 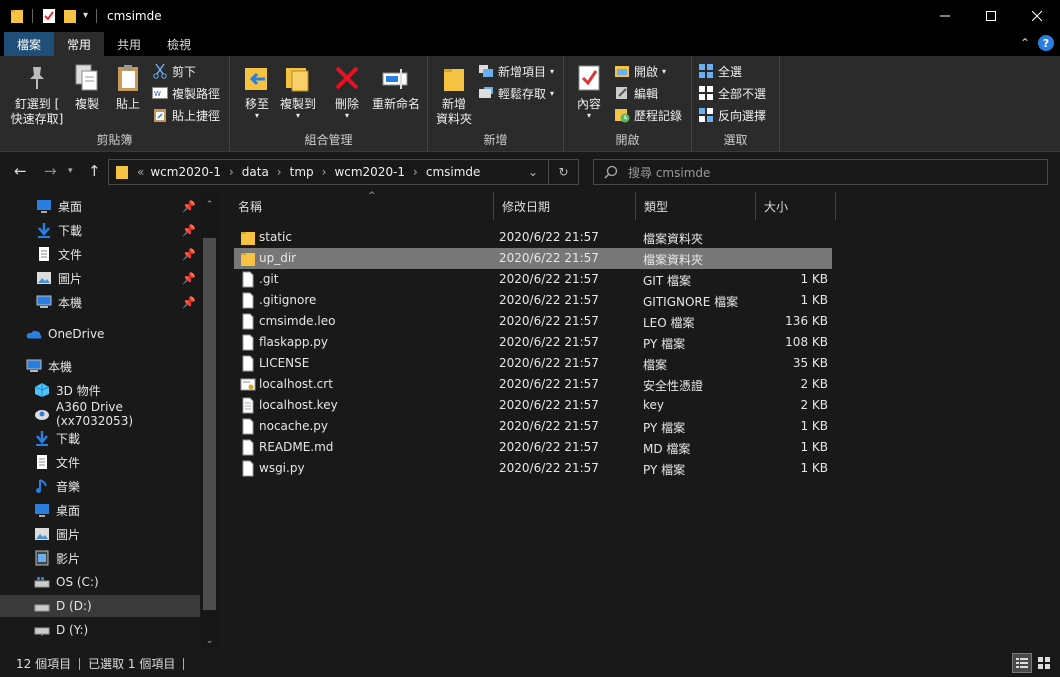 I want to click on details-view-button, so click(x=1022, y=663).